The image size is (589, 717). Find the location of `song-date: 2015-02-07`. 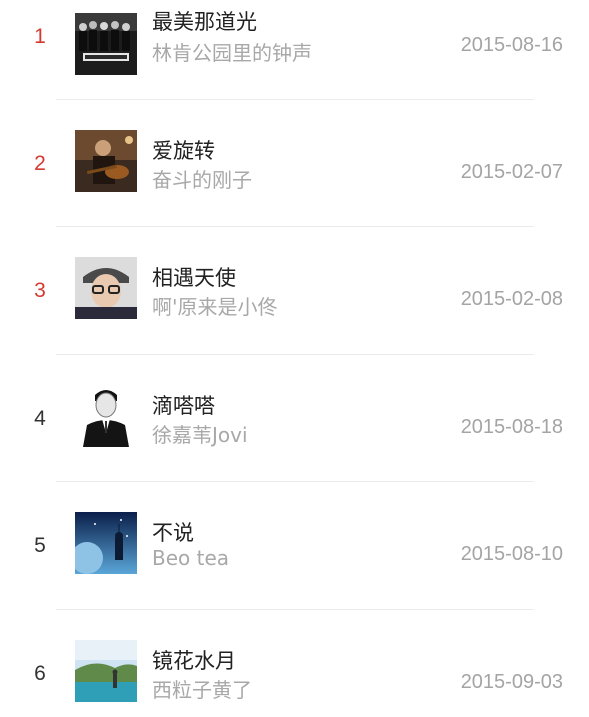

song-date: 2015-02-07 is located at coordinates (511, 172).